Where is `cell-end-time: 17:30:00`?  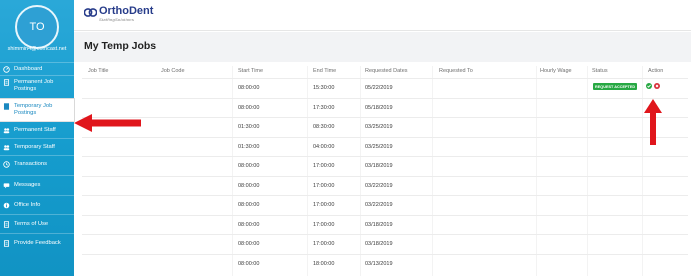 cell-end-time: 17:30:00 is located at coordinates (324, 107).